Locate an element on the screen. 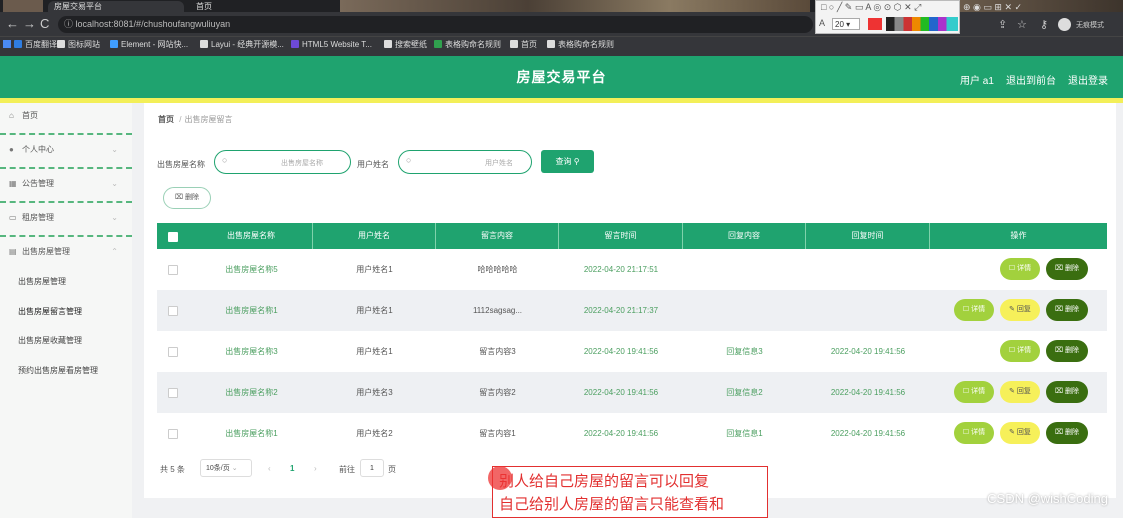  watermark: CSDN @wishCoding is located at coordinates (1047, 498).